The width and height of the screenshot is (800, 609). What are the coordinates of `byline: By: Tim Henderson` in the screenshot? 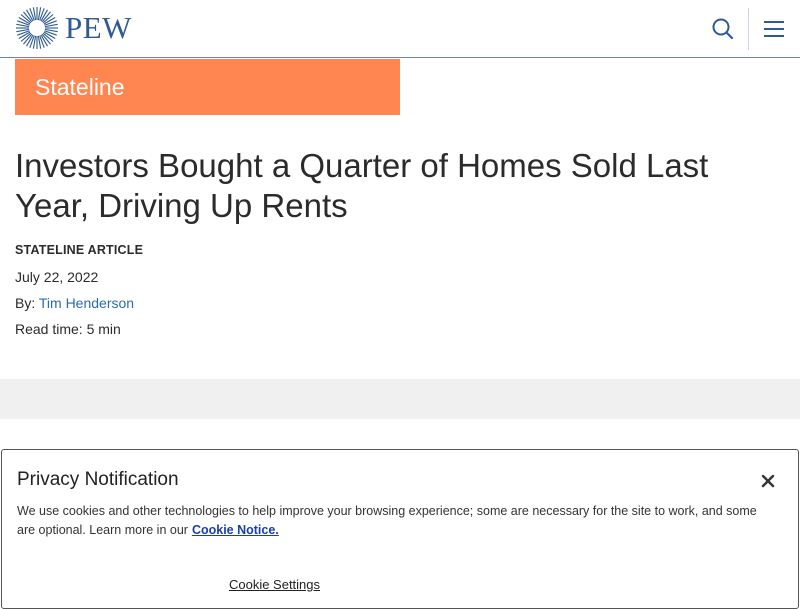 It's located at (74, 303).